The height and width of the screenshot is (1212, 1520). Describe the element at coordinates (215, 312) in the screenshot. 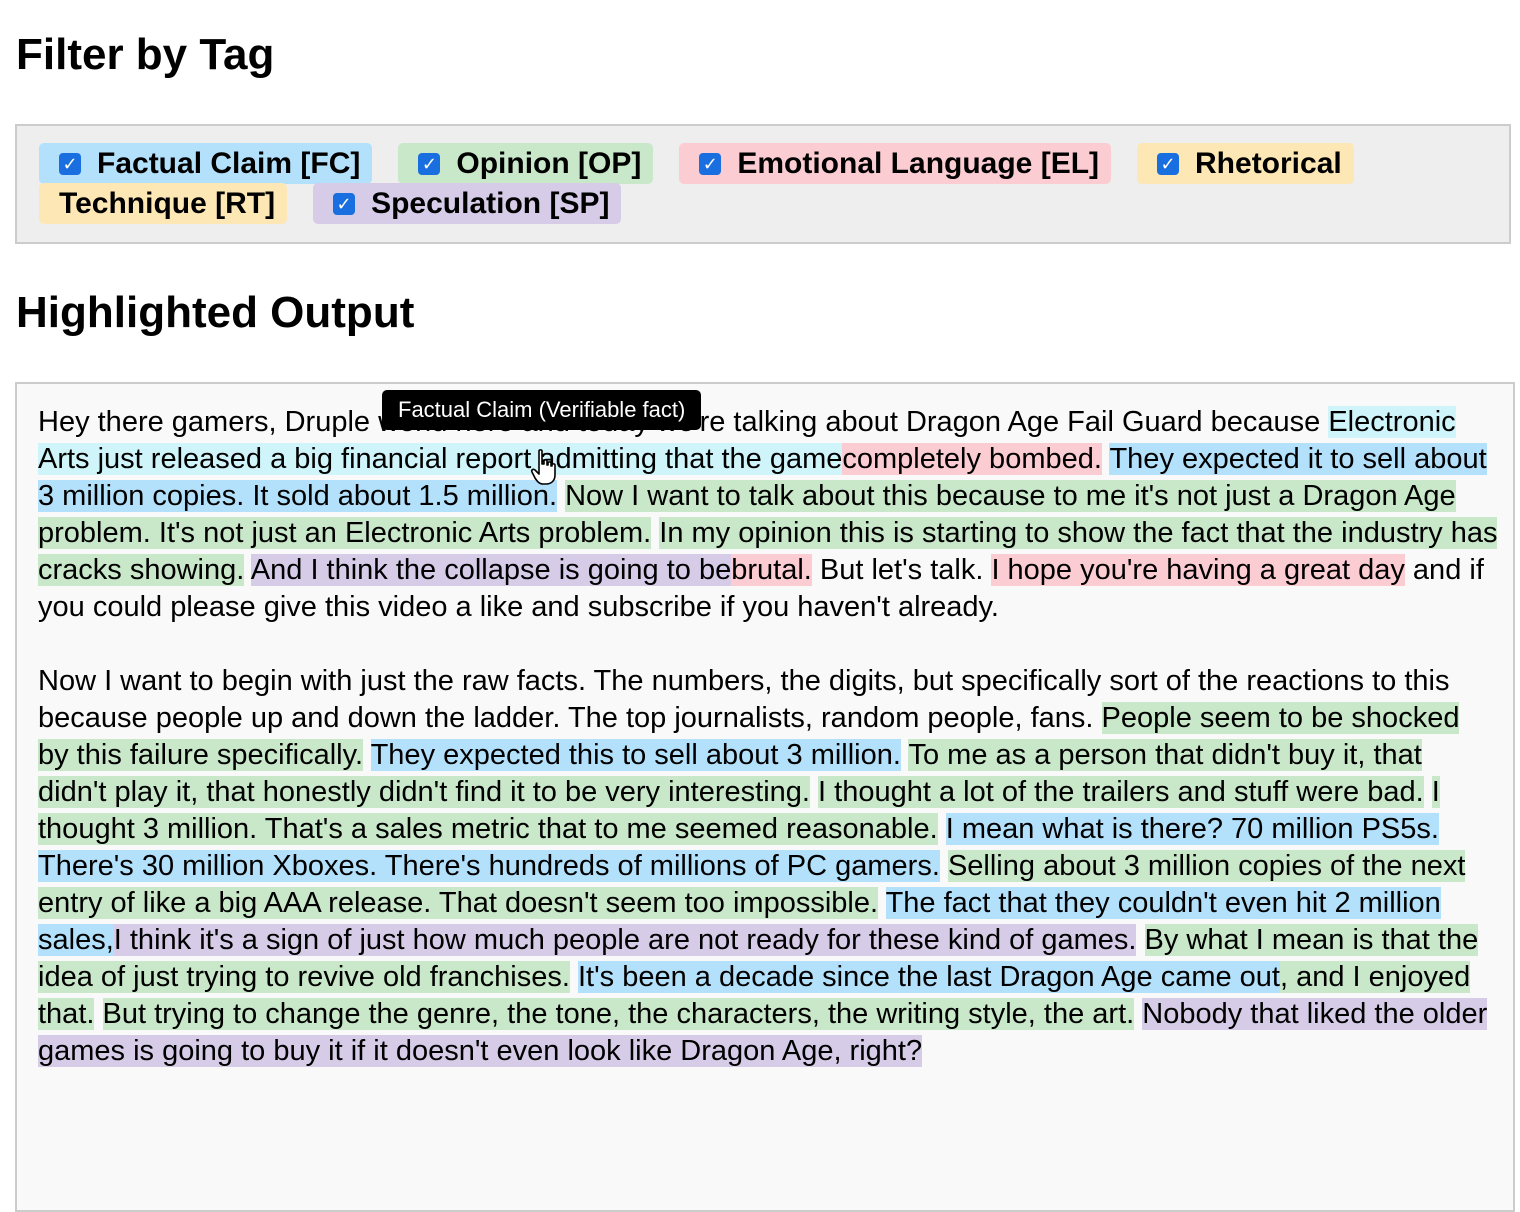

I see `output-heading: Highlighted Output` at that location.